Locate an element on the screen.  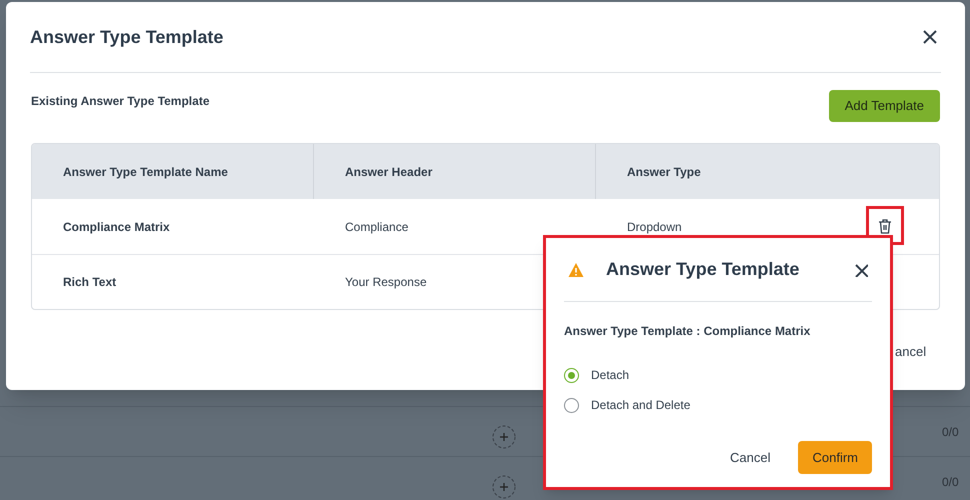
table-cell-text: Compliance is located at coordinates (376, 227).